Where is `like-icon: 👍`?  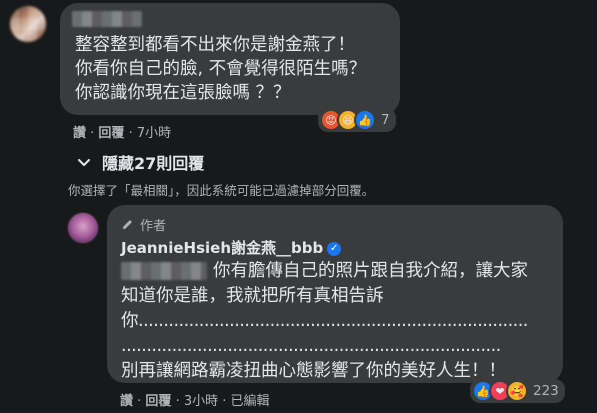
like-icon: 👍 is located at coordinates (365, 120).